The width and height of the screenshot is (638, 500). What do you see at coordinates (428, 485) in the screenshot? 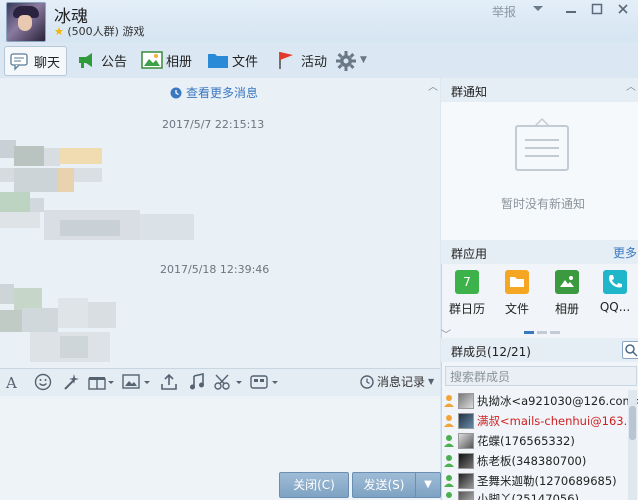
I see `send-options-dropdown-icon: ▼` at bounding box center [428, 485].